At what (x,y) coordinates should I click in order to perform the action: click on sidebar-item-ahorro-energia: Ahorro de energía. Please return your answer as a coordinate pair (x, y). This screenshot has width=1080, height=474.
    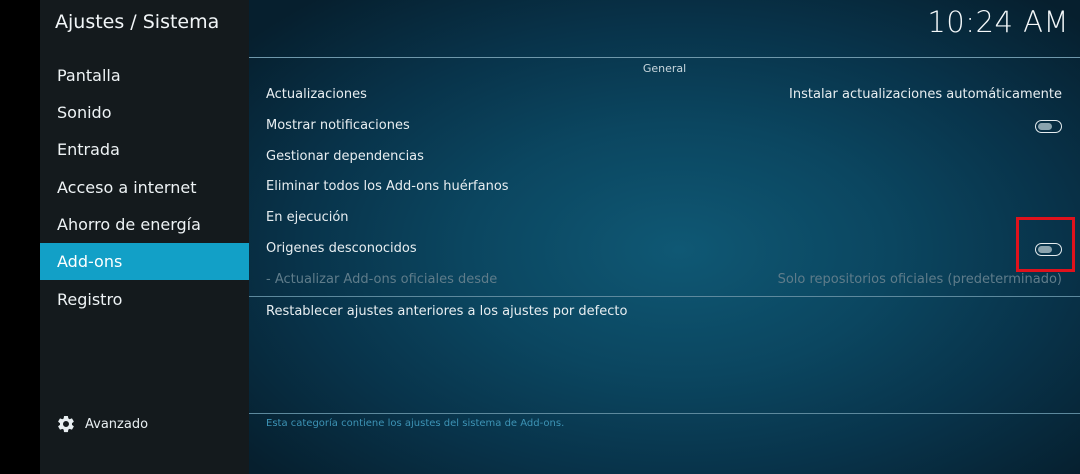
    Looking at the image, I should click on (144, 224).